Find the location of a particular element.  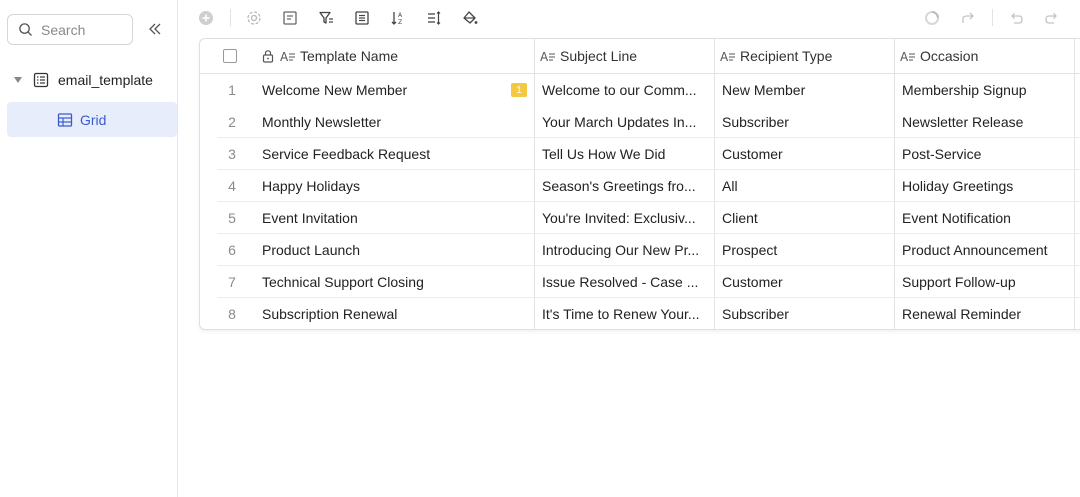

double-chevron-left-icon is located at coordinates (155, 29).